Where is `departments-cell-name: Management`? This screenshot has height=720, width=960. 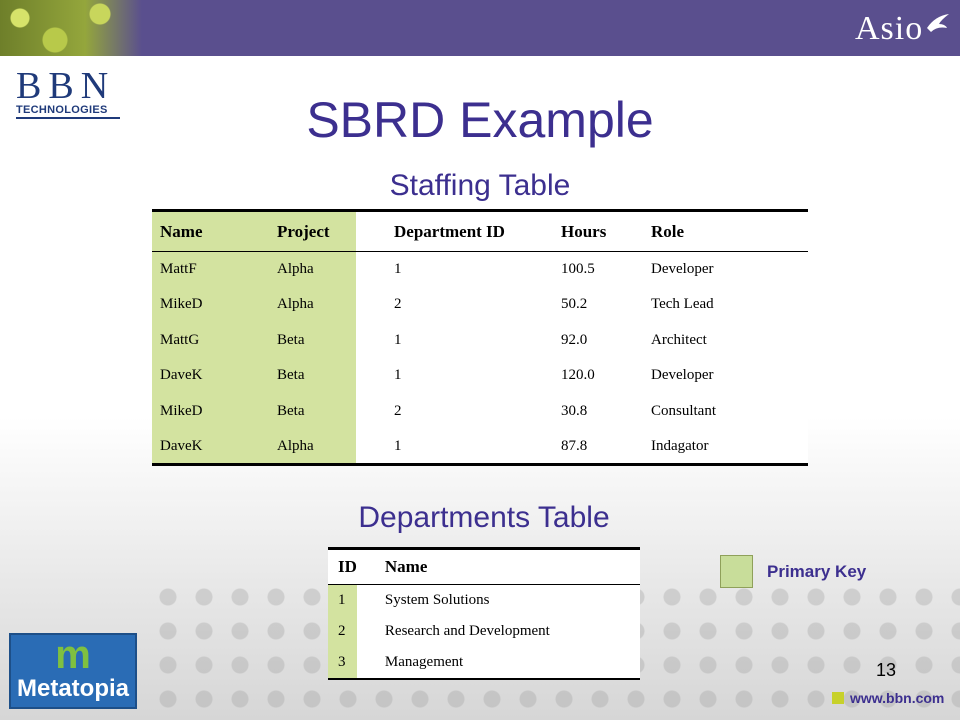
departments-cell-name: Management is located at coordinates (424, 662).